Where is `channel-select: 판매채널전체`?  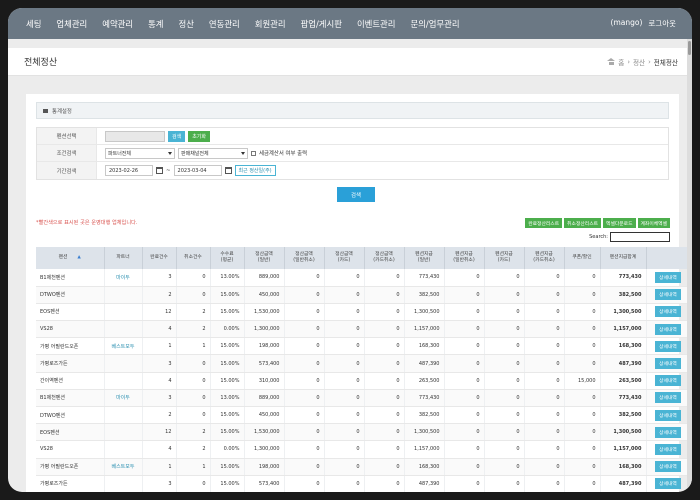 channel-select: 판매채널전체 is located at coordinates (213, 153).